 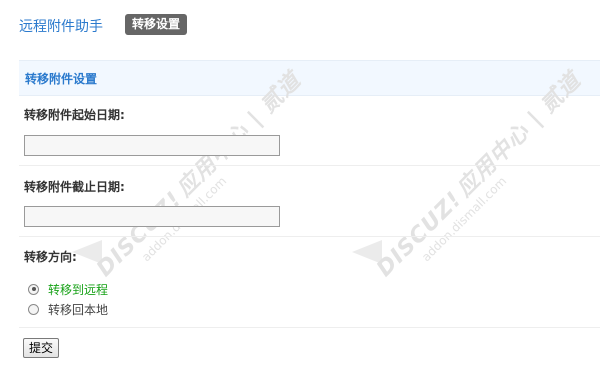 I want to click on top-bar: 远程附件助手 转移设置, so click(x=300, y=25).